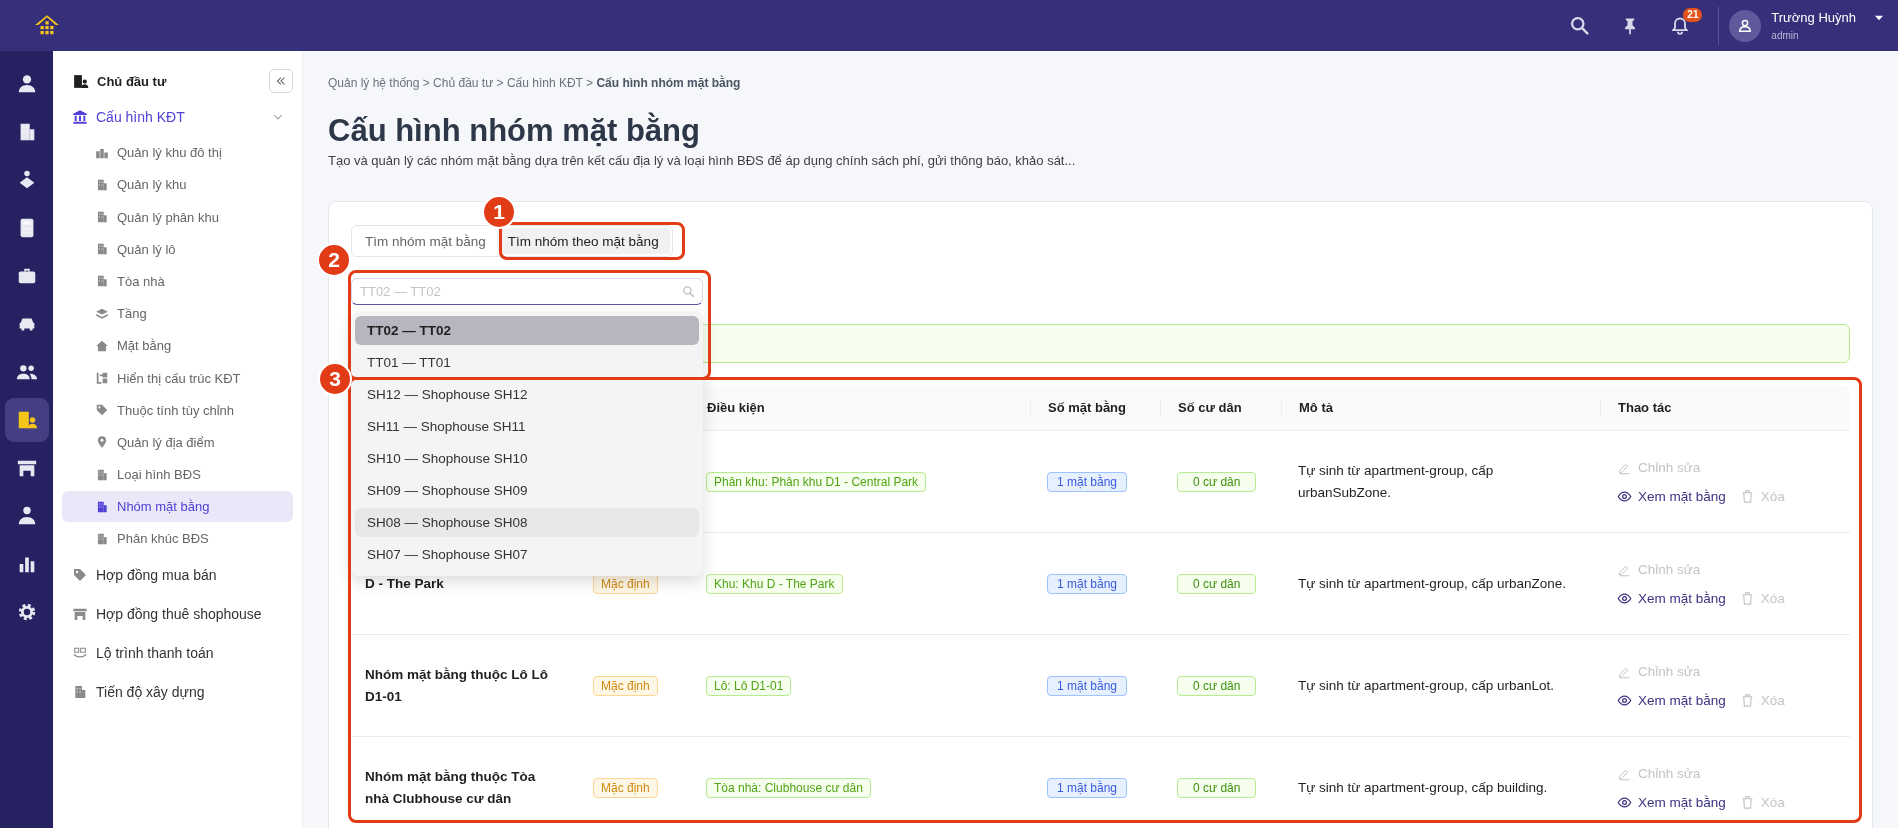 Image resolution: width=1898 pixels, height=828 pixels. What do you see at coordinates (527, 554) in the screenshot?
I see `dropdown-option: SH07 — Shophouse SH07` at bounding box center [527, 554].